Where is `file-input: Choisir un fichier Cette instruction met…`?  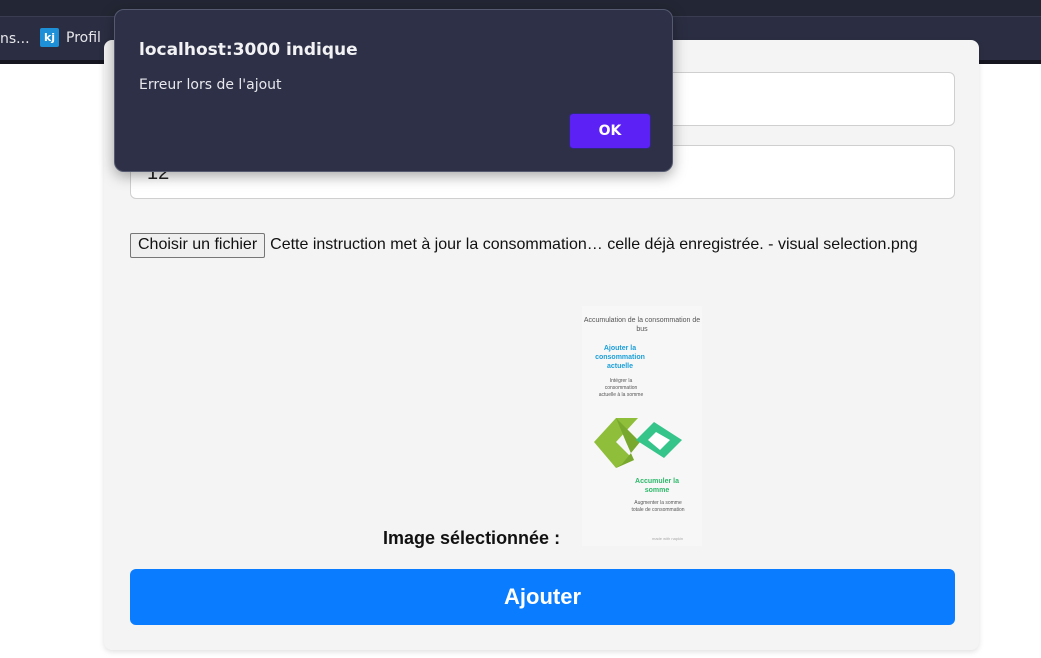 file-input: Choisir un fichier Cette instruction met… is located at coordinates (524, 245).